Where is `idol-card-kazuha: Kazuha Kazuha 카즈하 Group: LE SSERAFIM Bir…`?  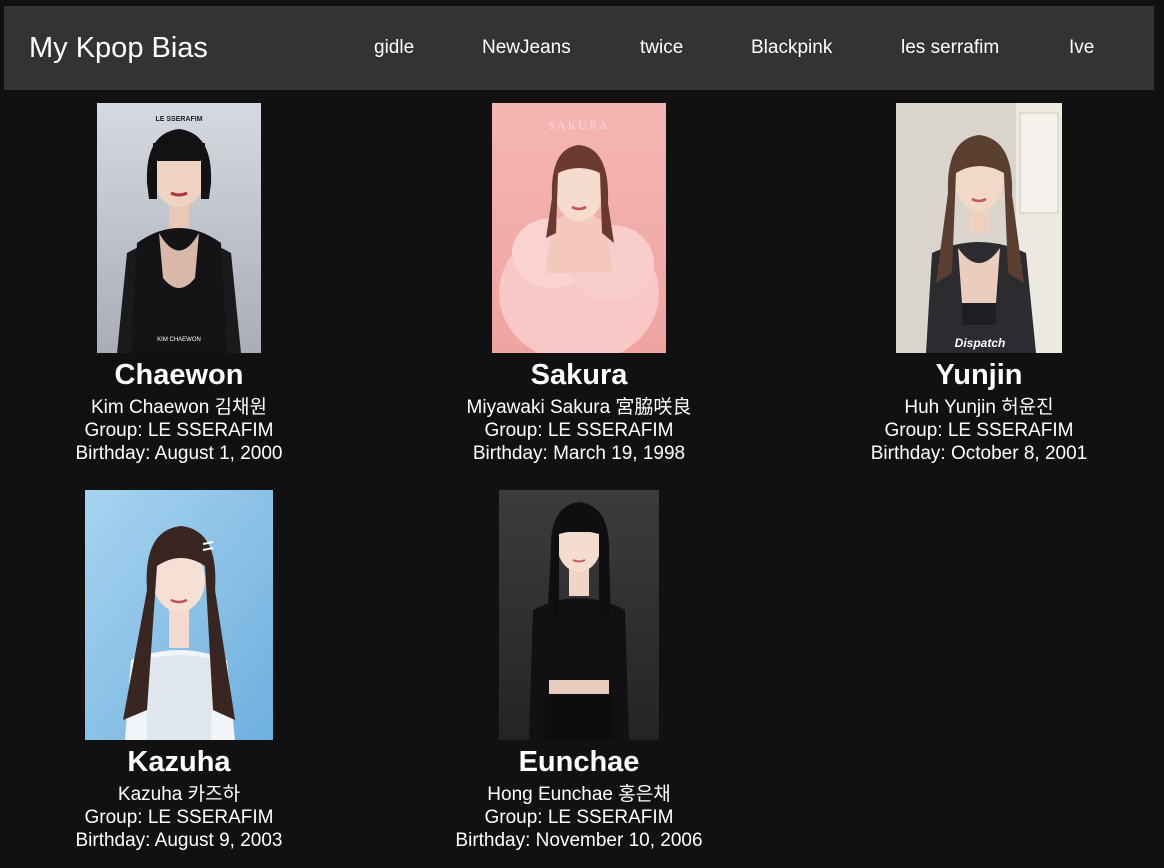
idol-card-kazuha: Kazuha Kazuha 카즈하 Group: LE SSERAFIM Bir… is located at coordinates (184, 675).